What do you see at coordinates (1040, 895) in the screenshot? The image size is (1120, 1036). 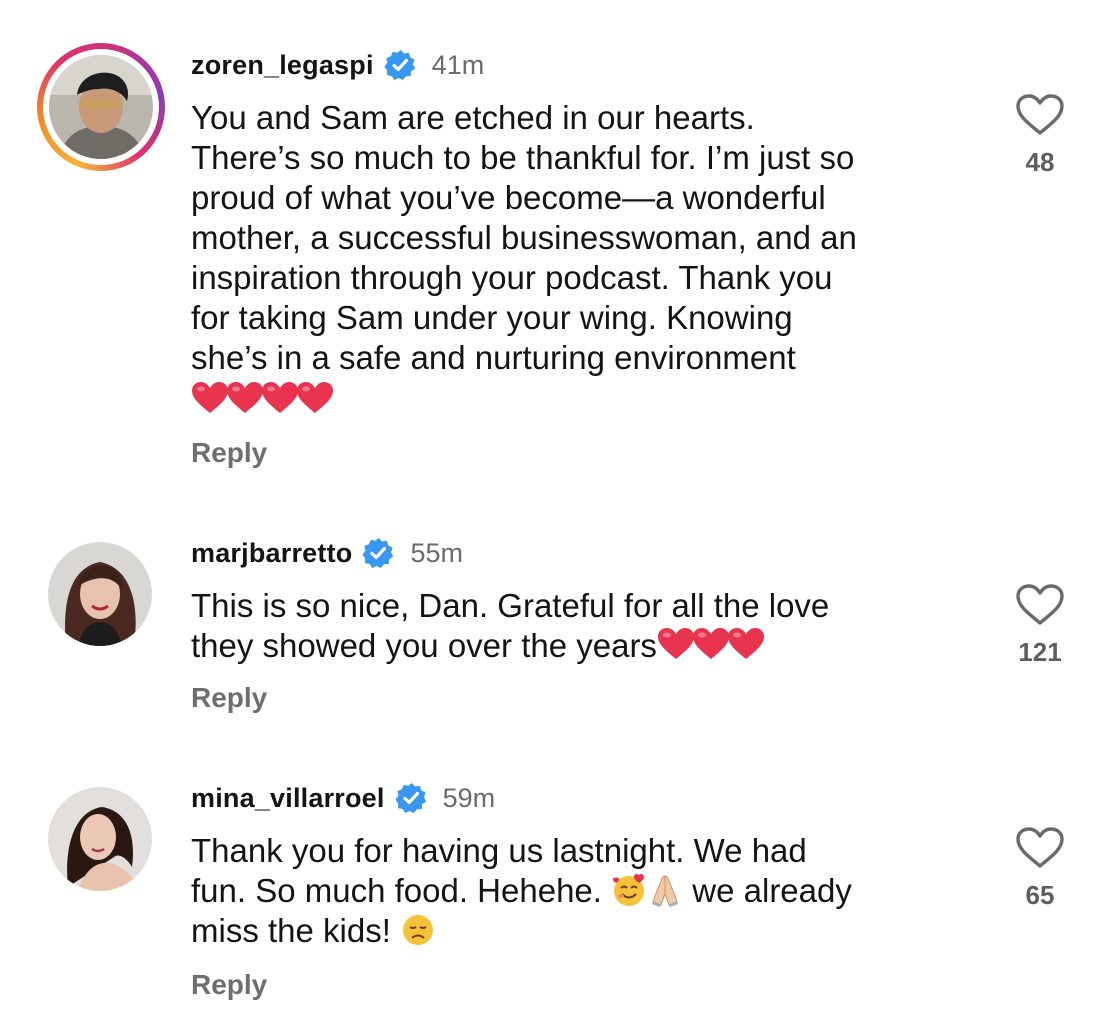 I see `like-count: 65` at bounding box center [1040, 895].